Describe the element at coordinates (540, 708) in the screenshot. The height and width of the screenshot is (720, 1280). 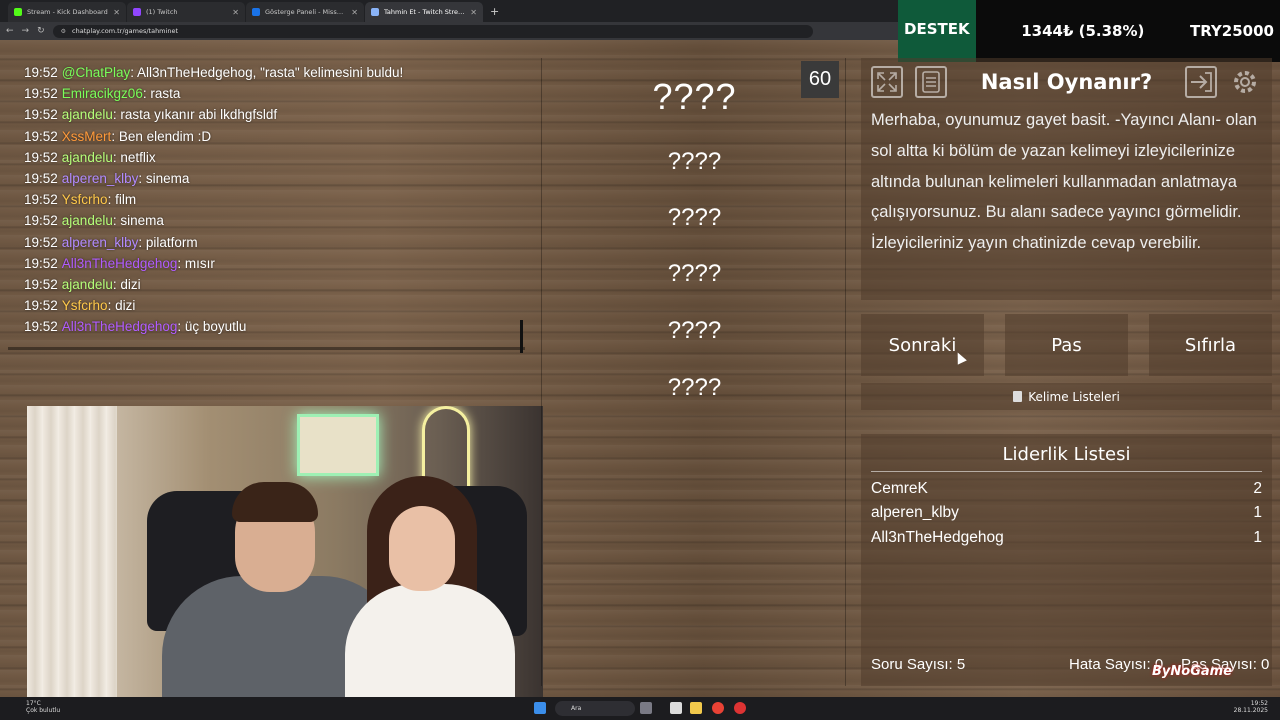
I see `windows-start-icon` at that location.